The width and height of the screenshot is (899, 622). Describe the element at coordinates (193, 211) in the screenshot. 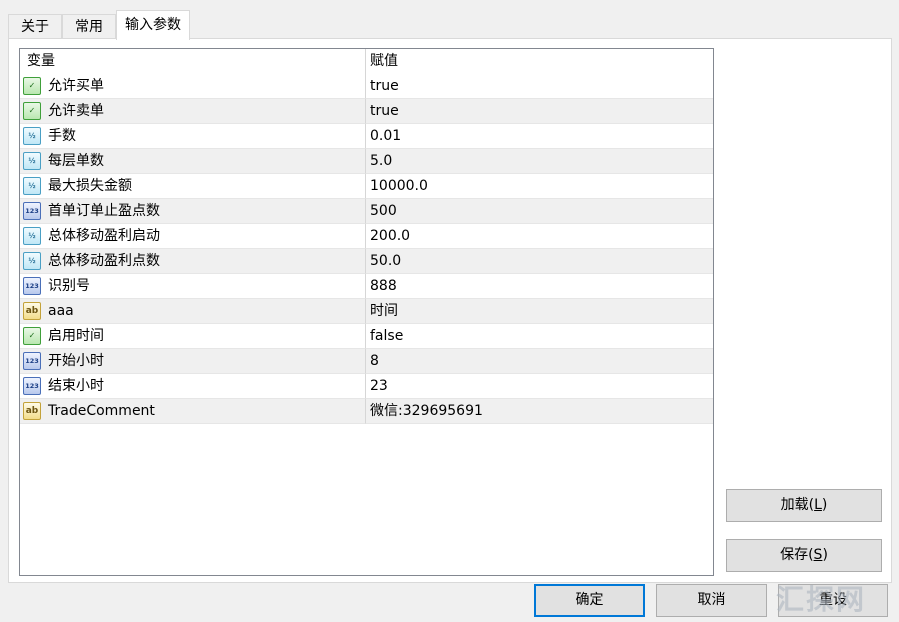

I see `param-name-cell: 123 首单订单止盈点数` at that location.